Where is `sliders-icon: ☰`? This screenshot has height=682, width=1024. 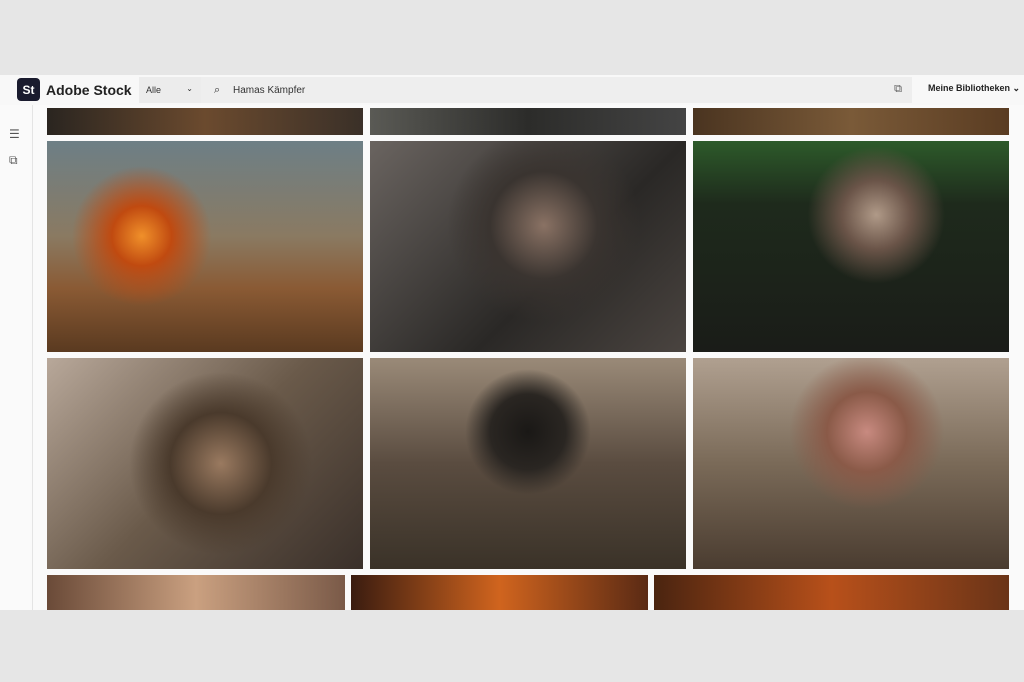 sliders-icon: ☰ is located at coordinates (14, 134).